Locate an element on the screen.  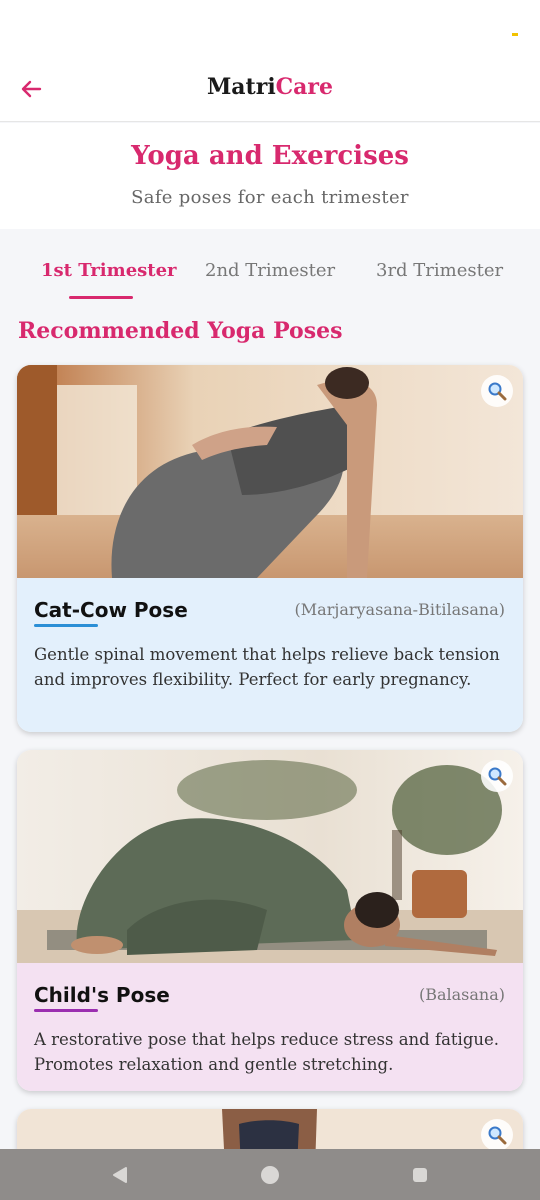
nav-home-button is located at coordinates (270, 1175).